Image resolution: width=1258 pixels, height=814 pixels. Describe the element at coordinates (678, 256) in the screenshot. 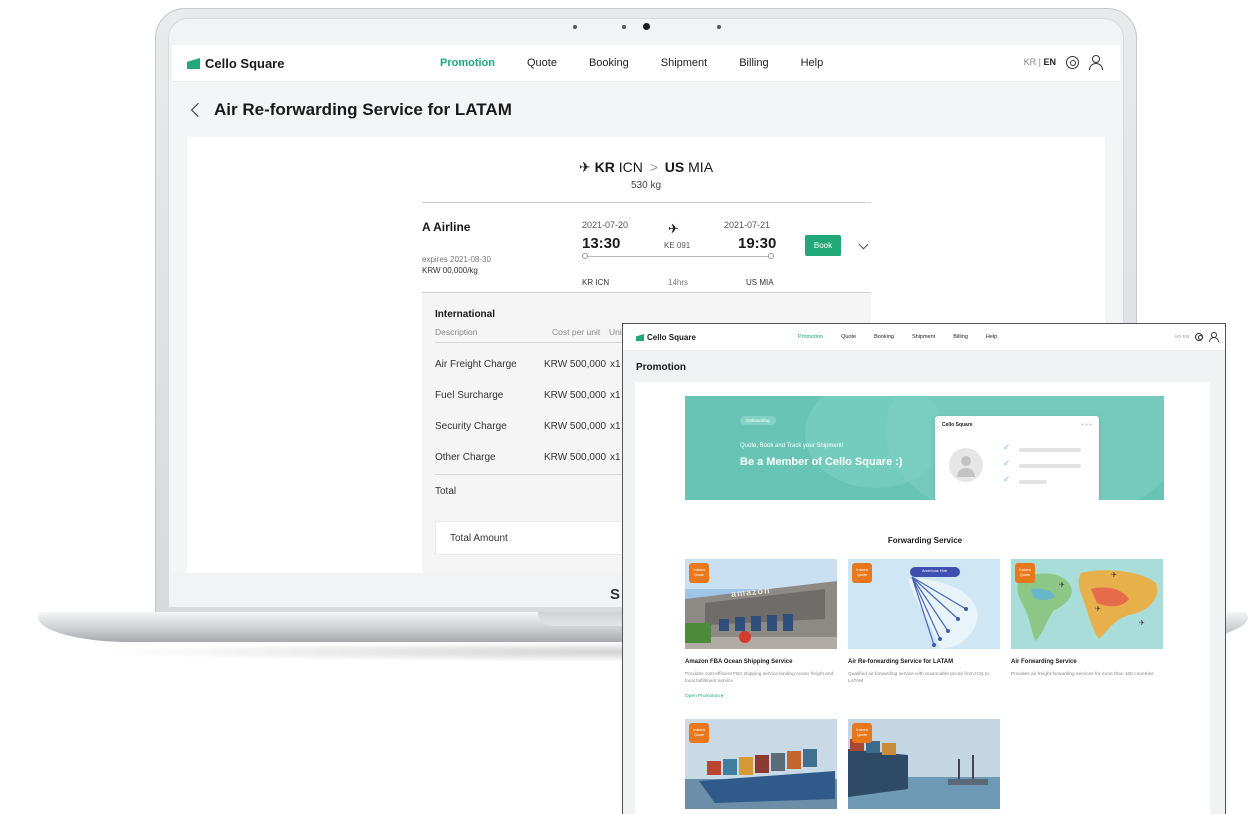

I see `timeline-line` at that location.